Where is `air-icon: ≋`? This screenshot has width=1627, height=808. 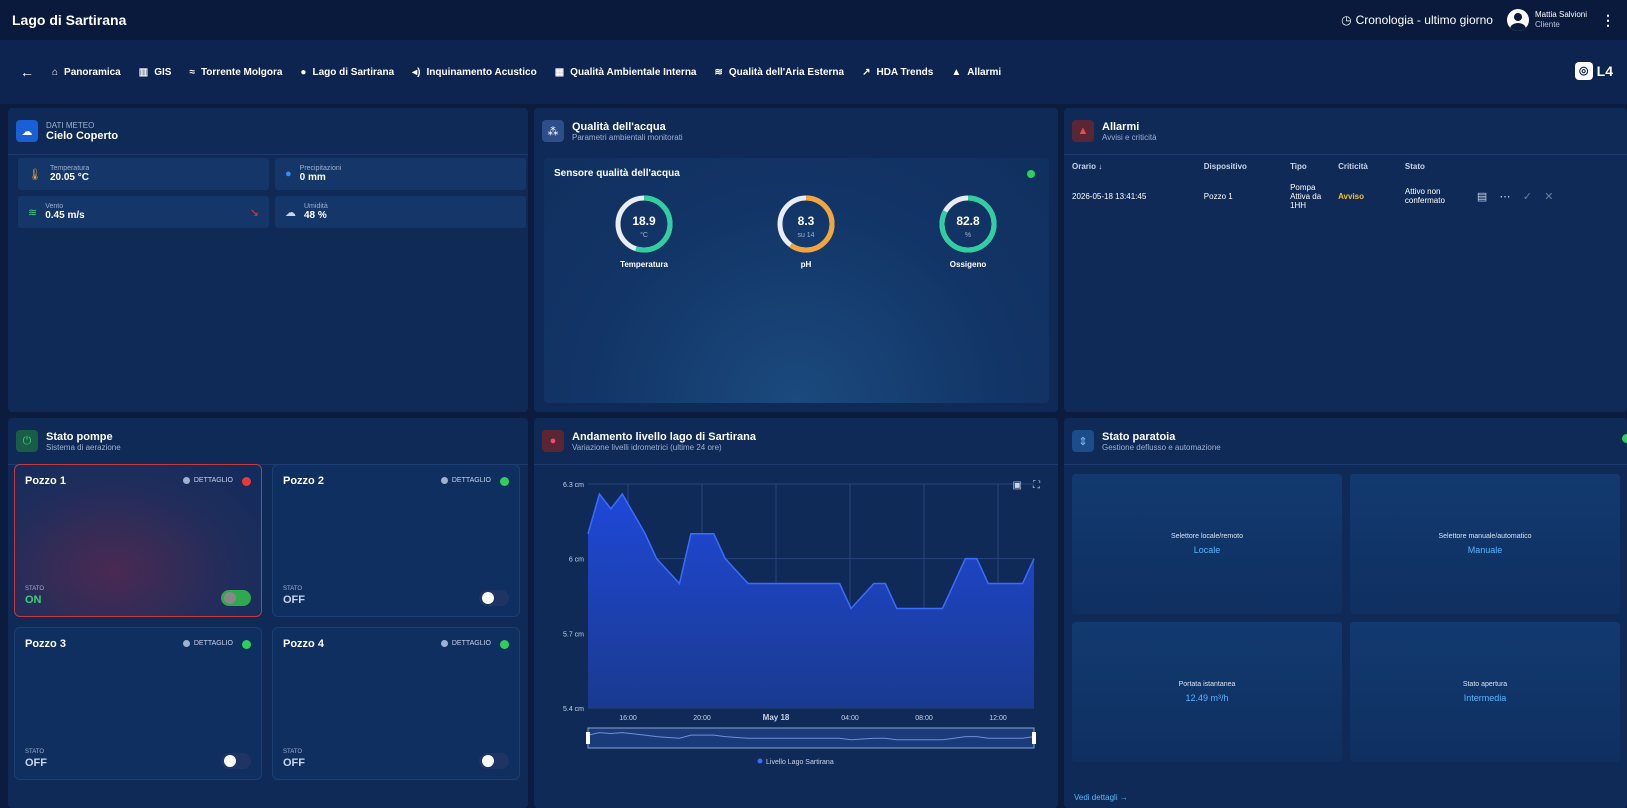
air-icon: ≋ is located at coordinates (718, 72).